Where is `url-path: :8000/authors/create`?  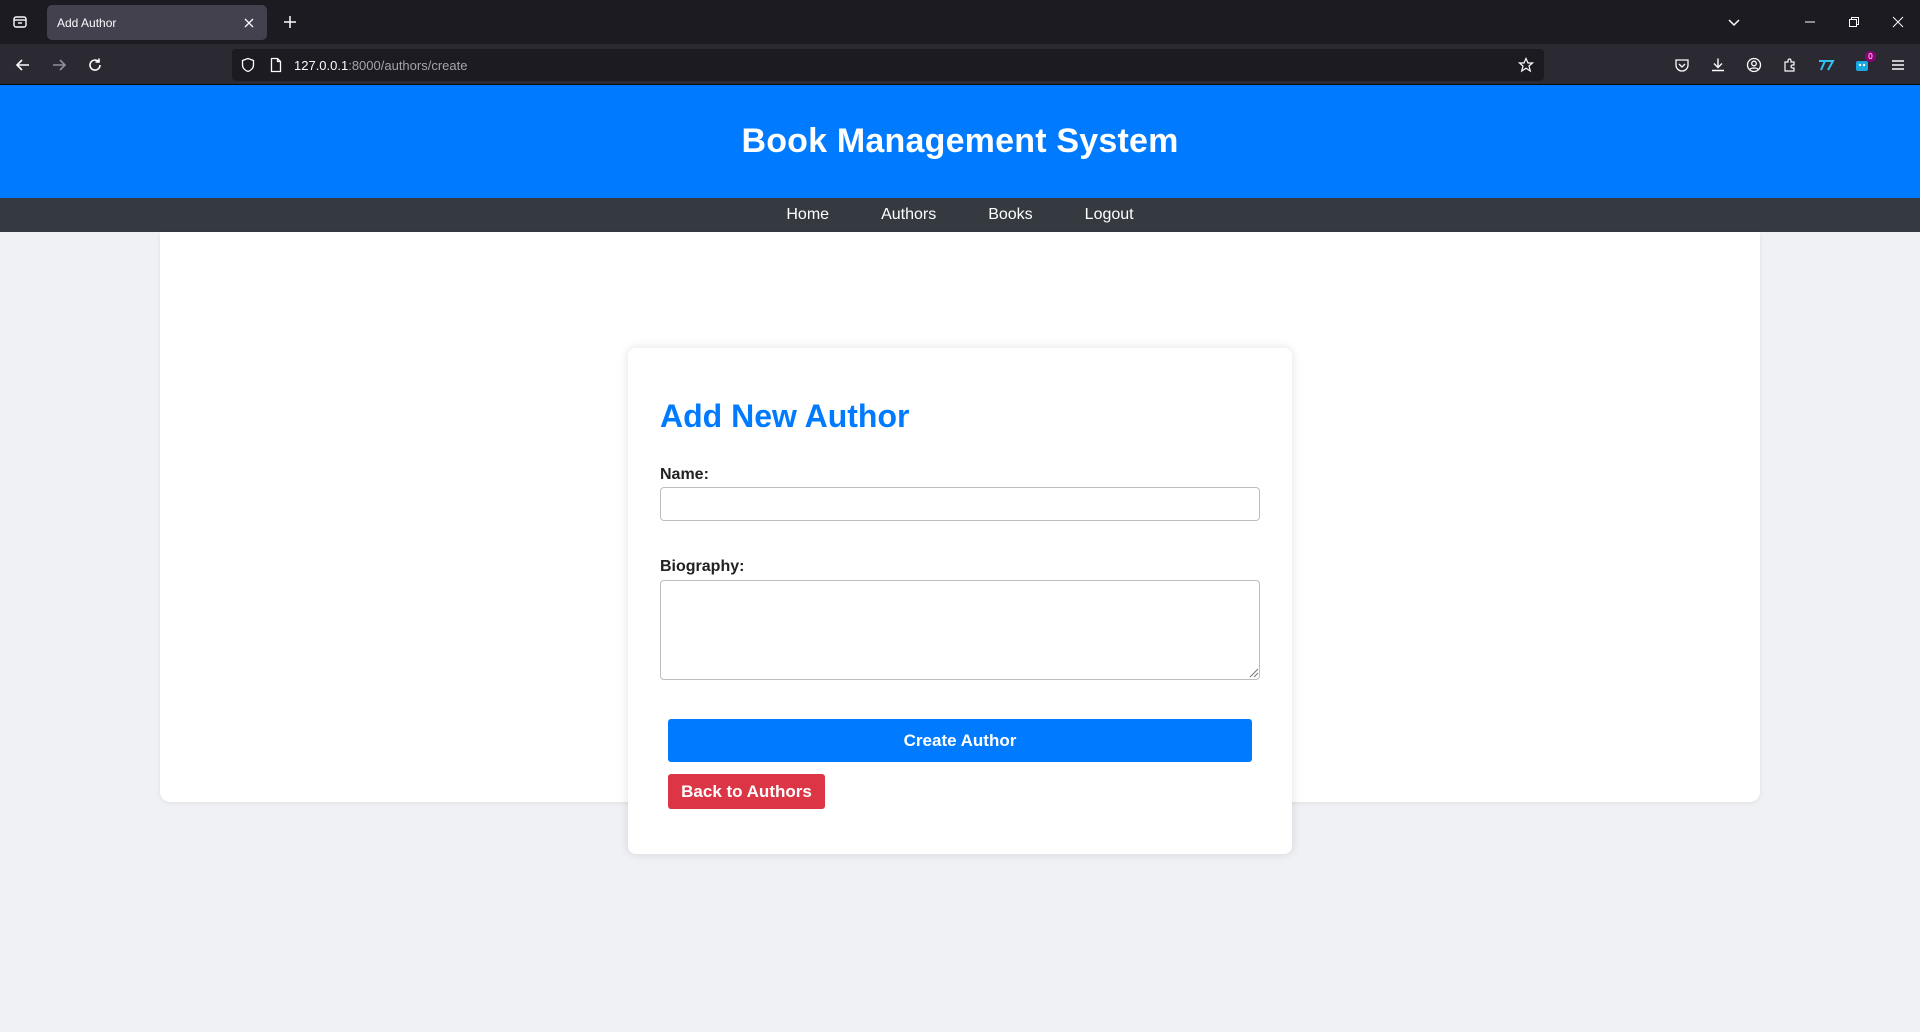 url-path: :8000/authors/create is located at coordinates (408, 65).